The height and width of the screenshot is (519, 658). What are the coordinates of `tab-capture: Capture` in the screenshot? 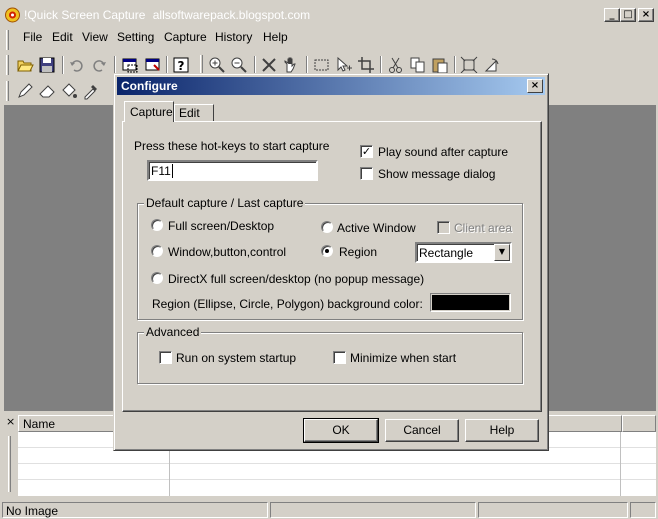 It's located at (149, 111).